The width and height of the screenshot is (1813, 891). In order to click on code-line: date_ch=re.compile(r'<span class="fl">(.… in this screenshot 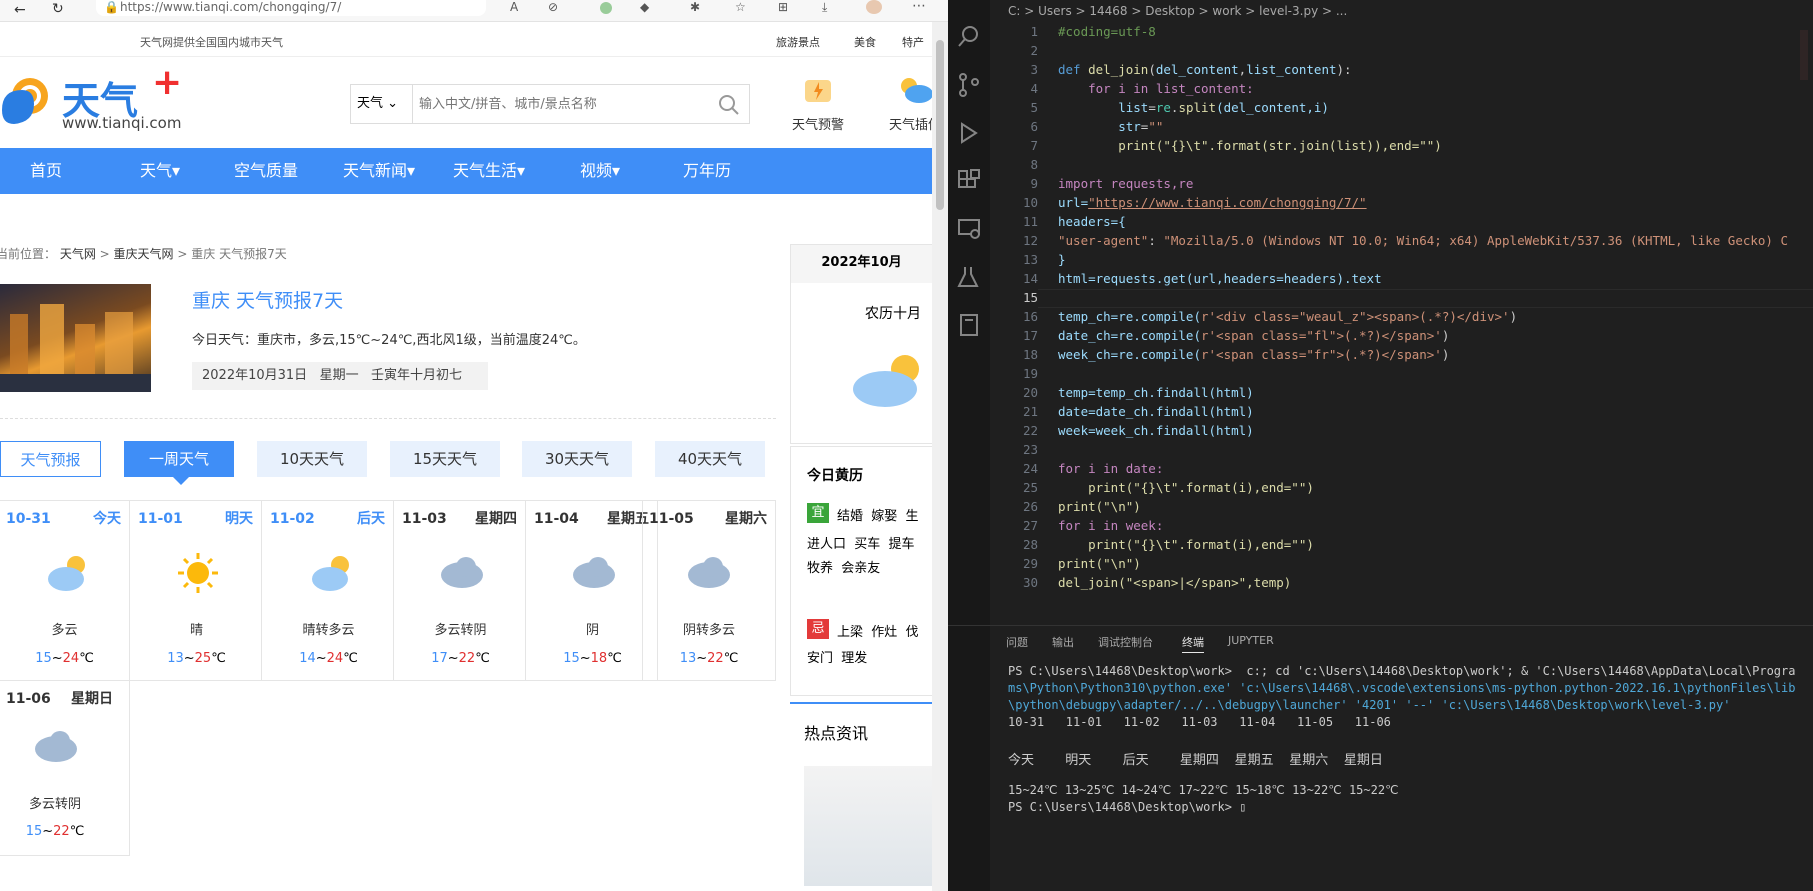, I will do `click(1253, 335)`.